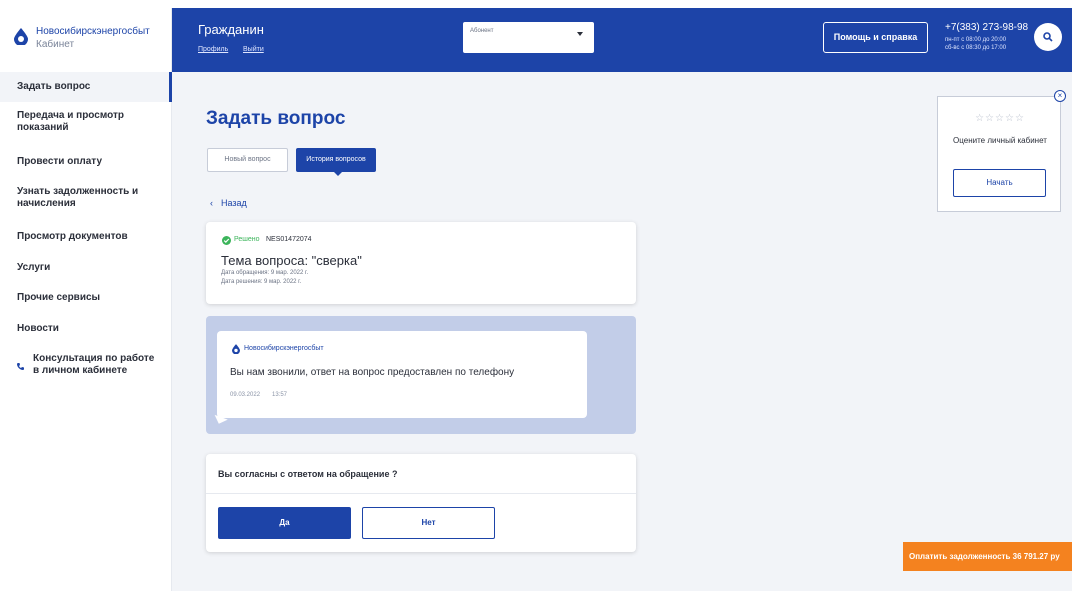 The height and width of the screenshot is (591, 1072). I want to click on message-time: 13:57, so click(280, 395).